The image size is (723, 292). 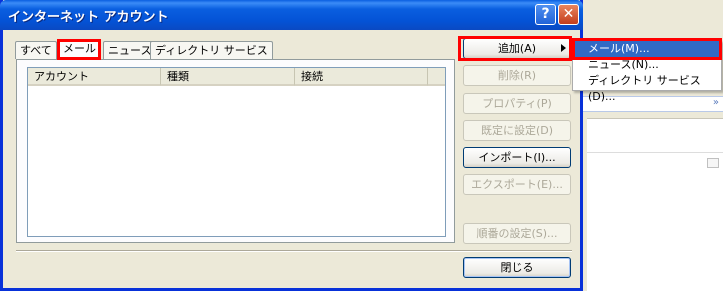 What do you see at coordinates (211, 50) in the screenshot?
I see `tab-directory-service: ディレクトリ サービス` at bounding box center [211, 50].